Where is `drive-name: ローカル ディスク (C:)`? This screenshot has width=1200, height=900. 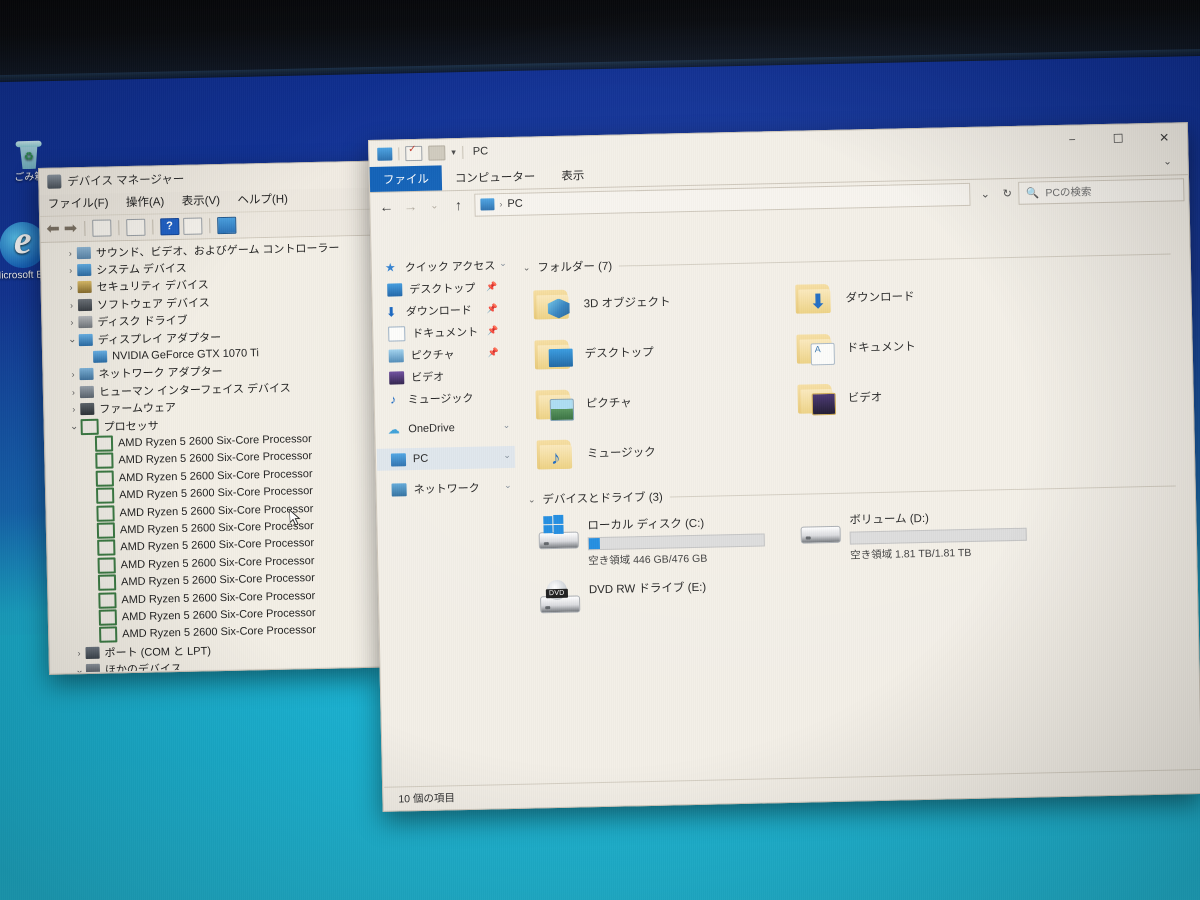 drive-name: ローカル ディスク (C:) is located at coordinates (646, 525).